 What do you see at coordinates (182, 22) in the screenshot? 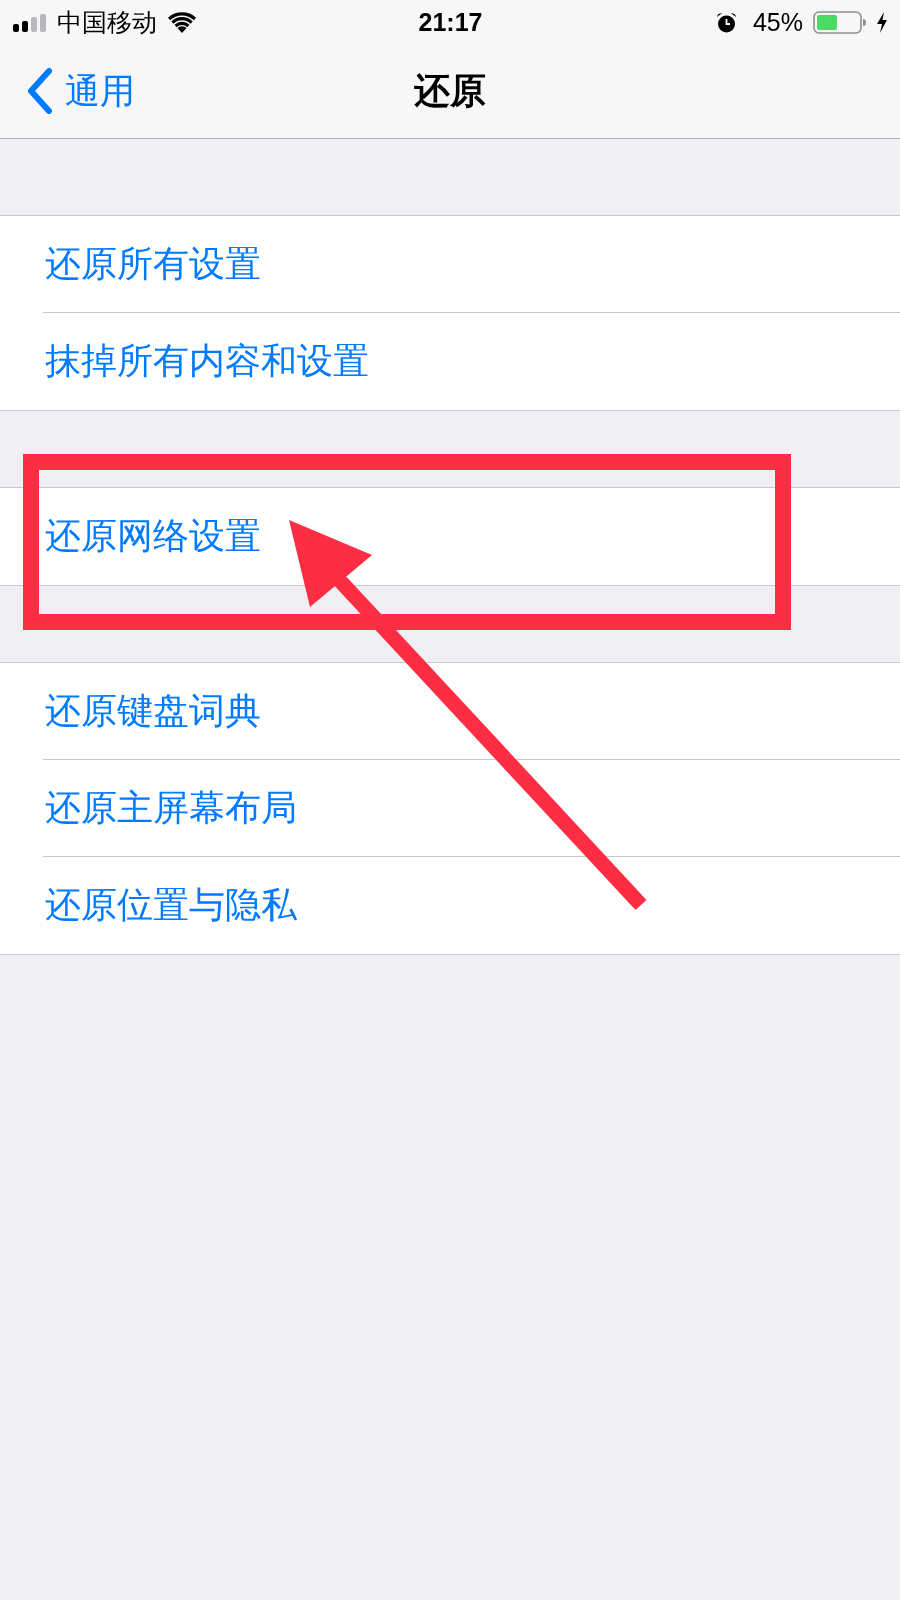
I see `wifi-icon` at bounding box center [182, 22].